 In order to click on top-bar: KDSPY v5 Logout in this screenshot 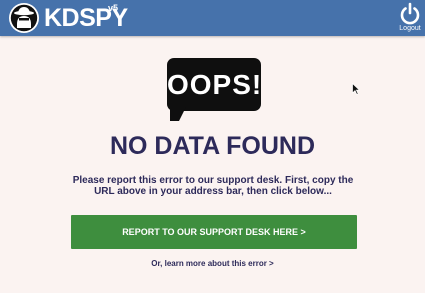, I will do `click(212, 18)`.